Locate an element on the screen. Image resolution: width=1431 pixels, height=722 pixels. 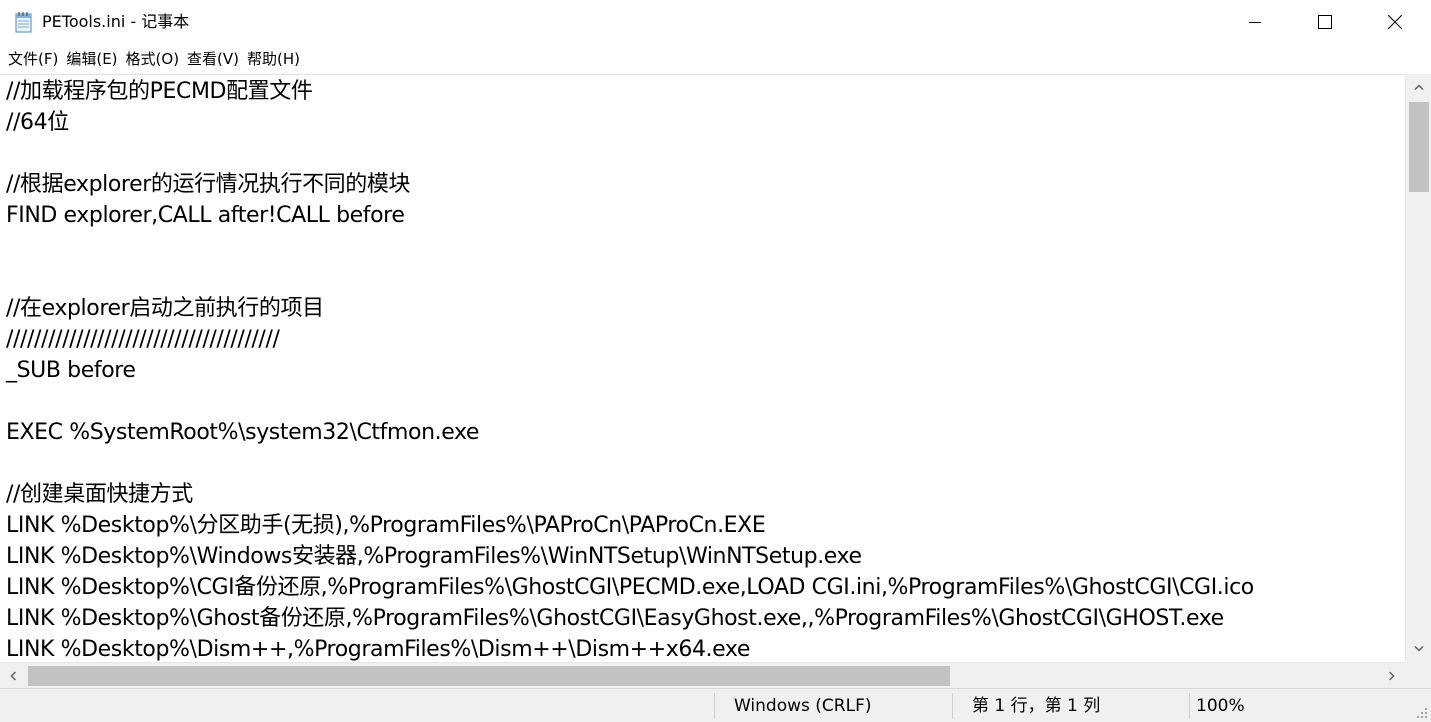
text-line: FIND explorer,CALL after!CALL before is located at coordinates (205, 215).